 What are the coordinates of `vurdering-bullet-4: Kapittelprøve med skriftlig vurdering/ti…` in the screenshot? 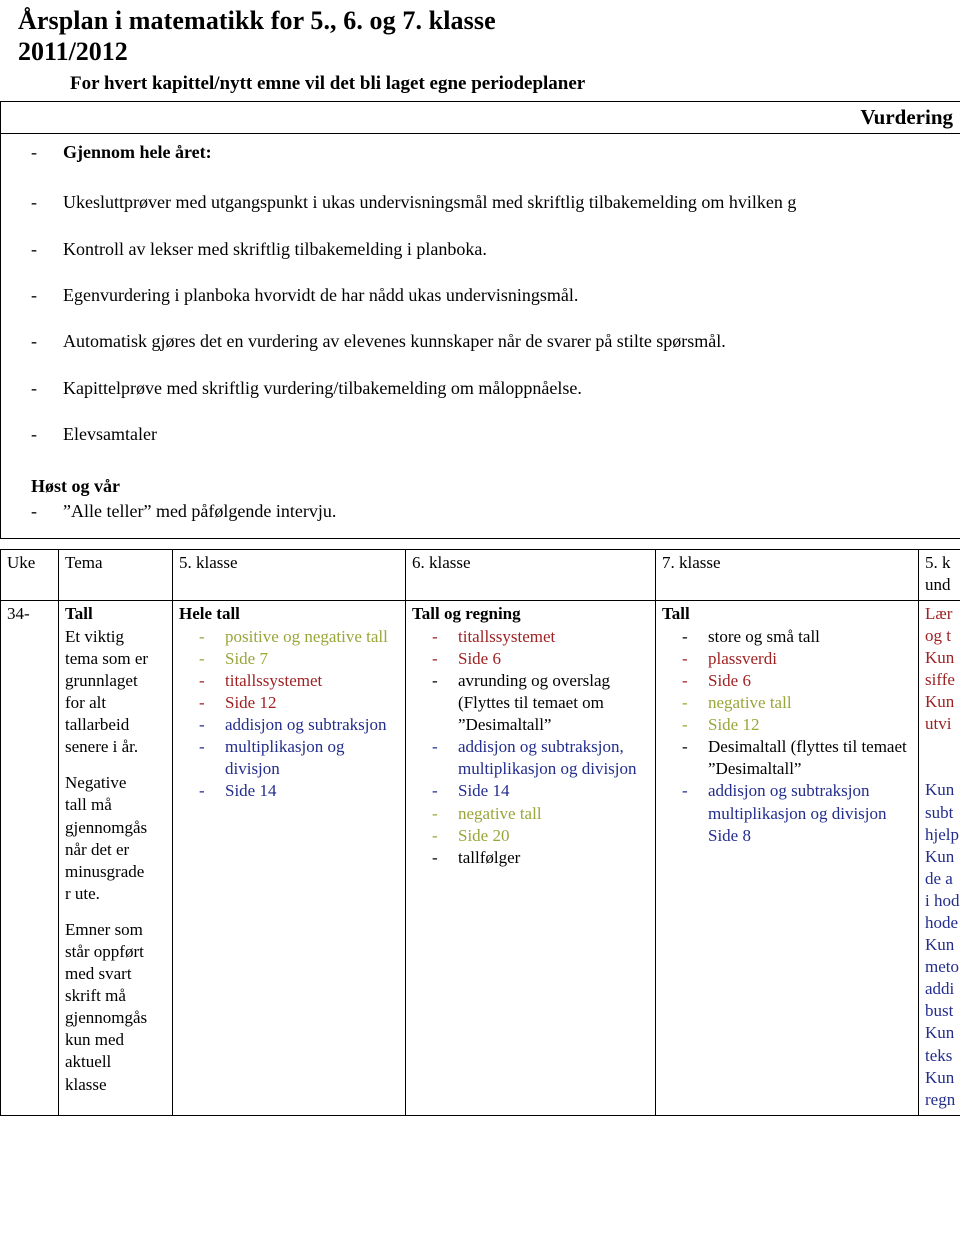 It's located at (322, 387).